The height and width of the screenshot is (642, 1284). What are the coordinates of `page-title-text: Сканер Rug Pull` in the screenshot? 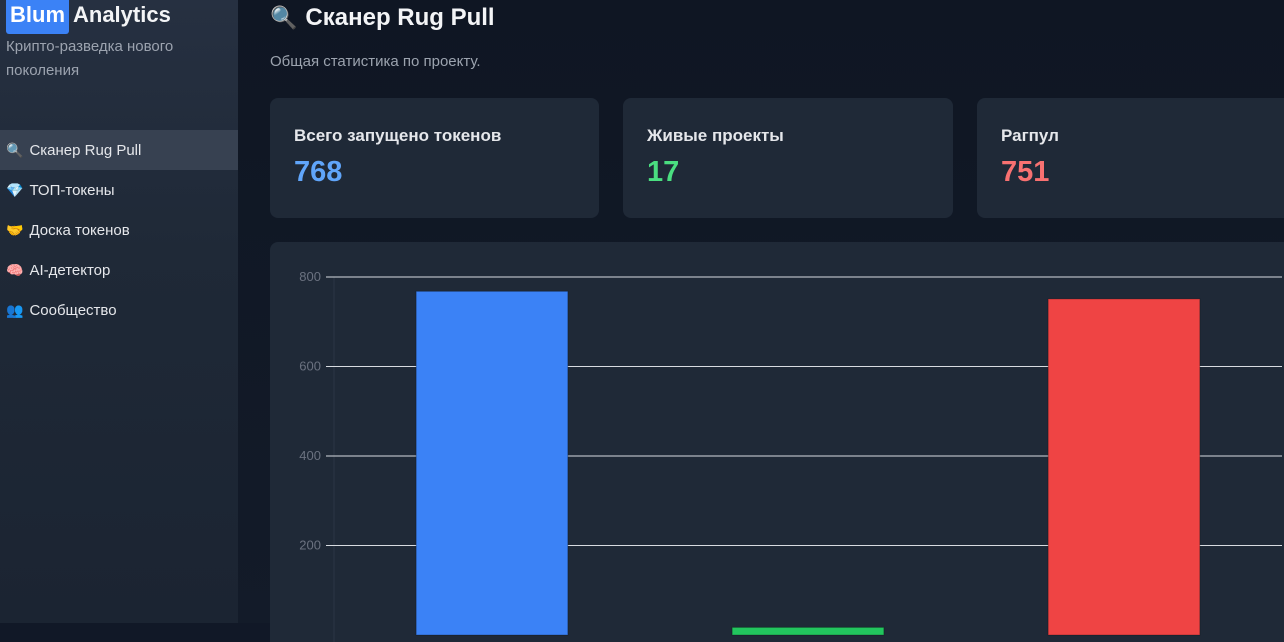 It's located at (400, 17).